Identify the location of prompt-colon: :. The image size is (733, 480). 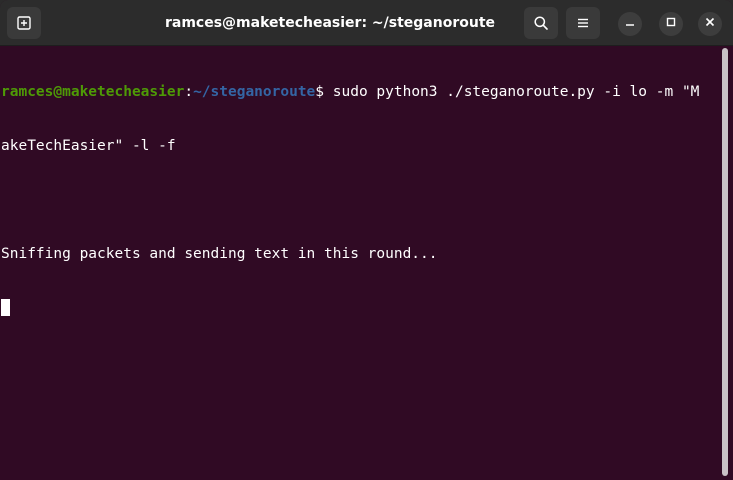
(189, 92).